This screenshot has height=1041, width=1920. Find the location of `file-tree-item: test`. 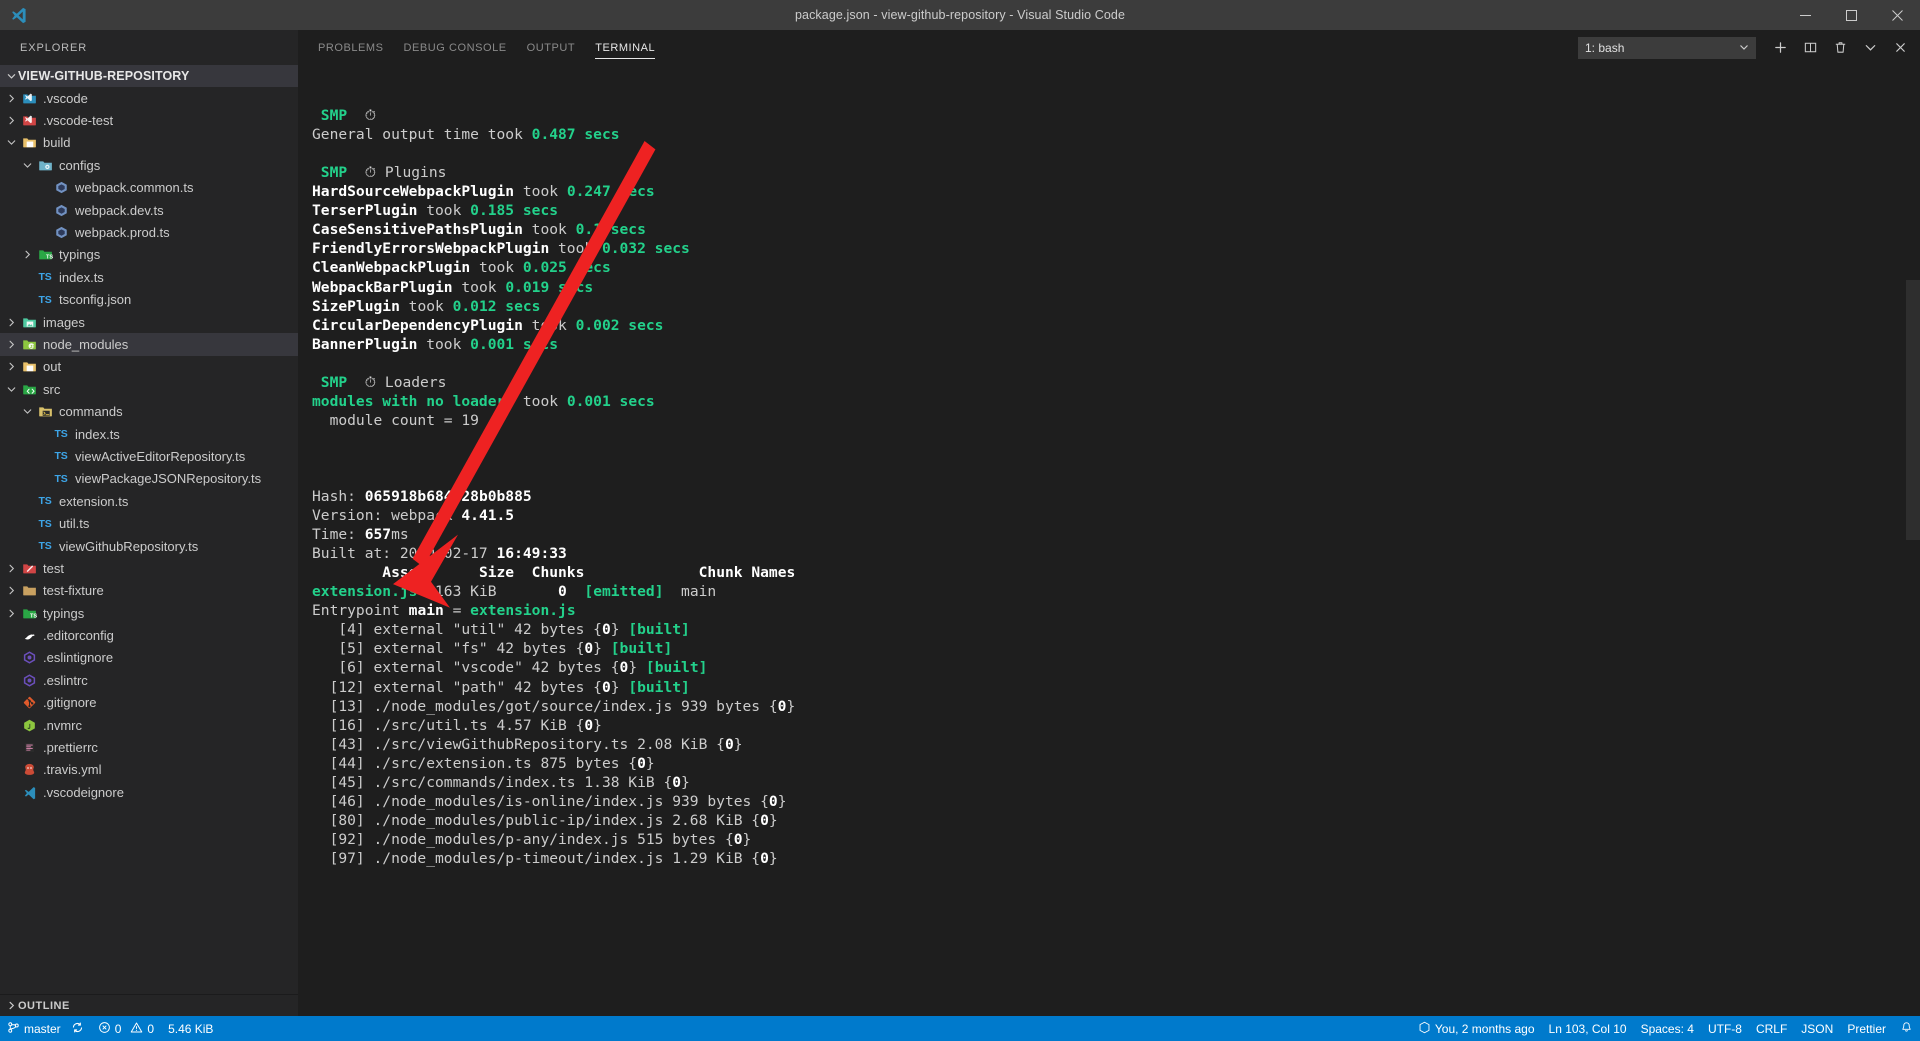

file-tree-item: test is located at coordinates (149, 568).